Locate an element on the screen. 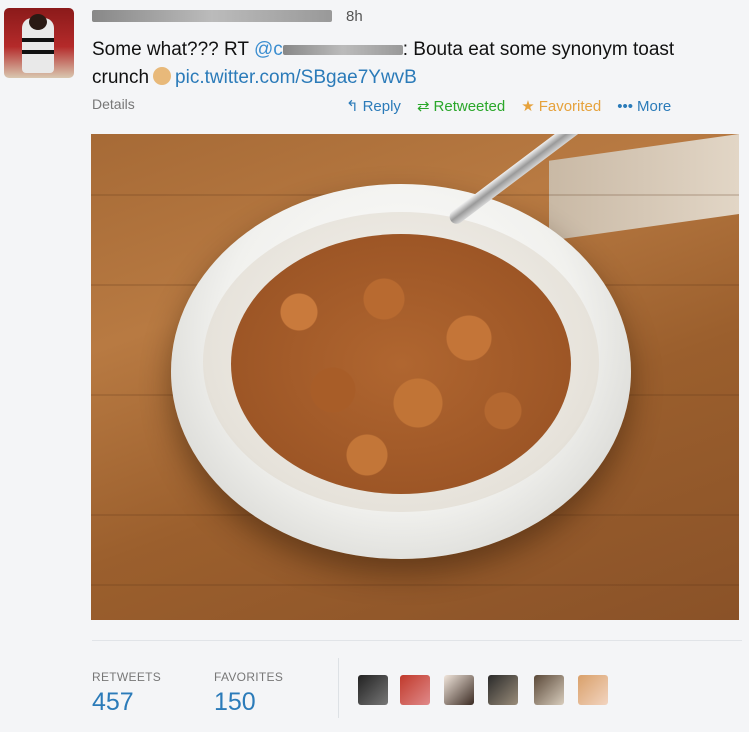 This screenshot has height=732, width=749. reply-arrow-icon: ↰ is located at coordinates (352, 106).